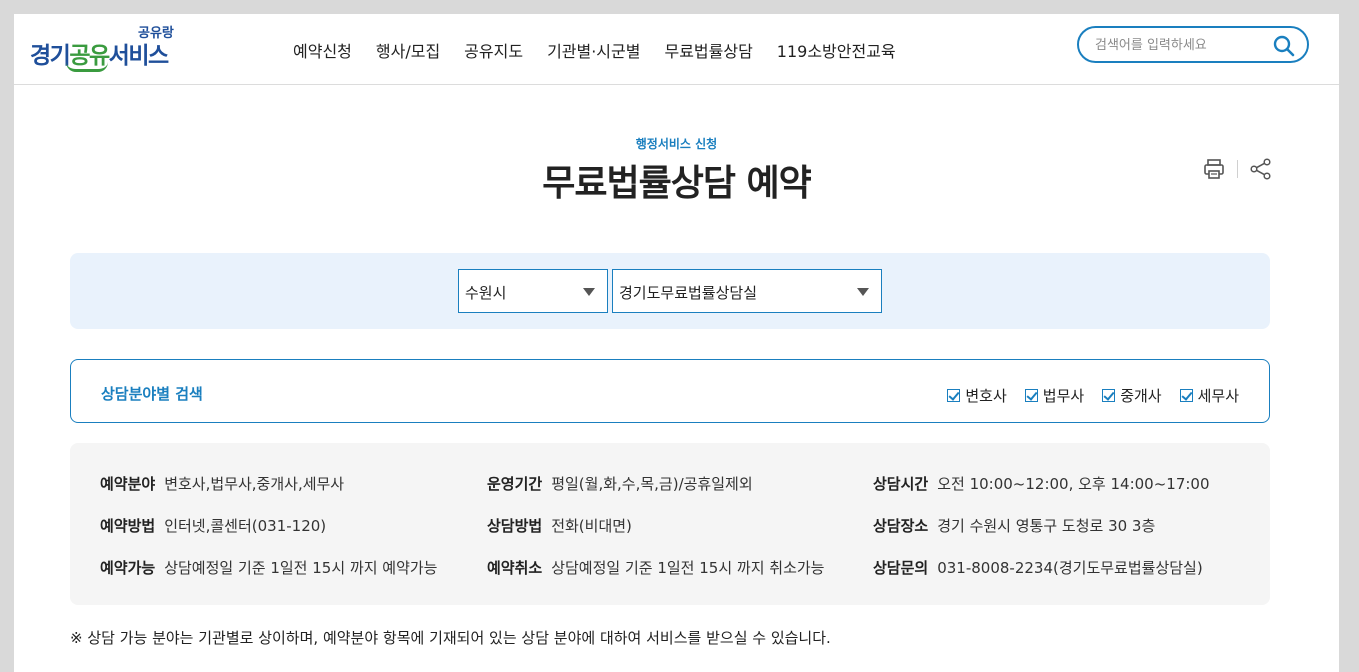 This screenshot has height=672, width=1359. What do you see at coordinates (1261, 169) in the screenshot?
I see `share-icon` at bounding box center [1261, 169].